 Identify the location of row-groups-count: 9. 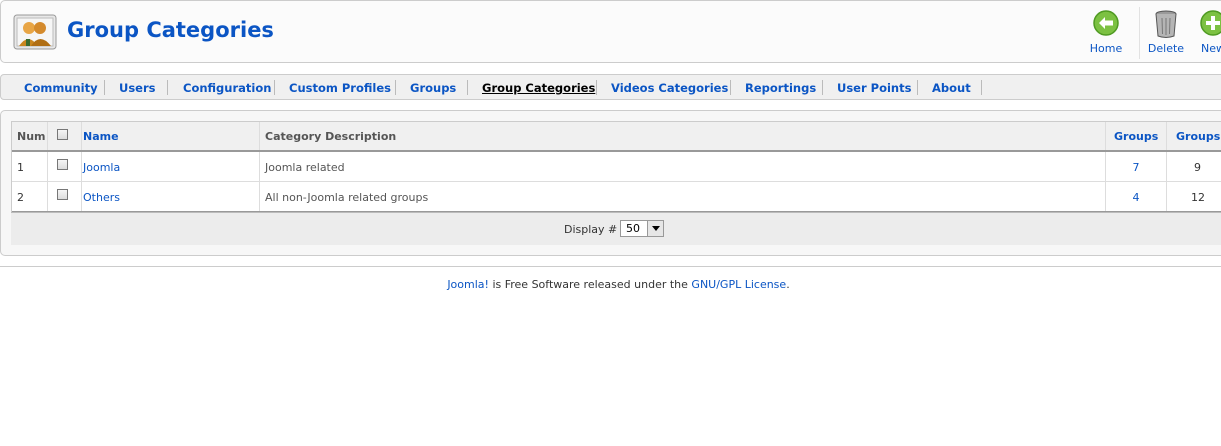
(1197, 167).